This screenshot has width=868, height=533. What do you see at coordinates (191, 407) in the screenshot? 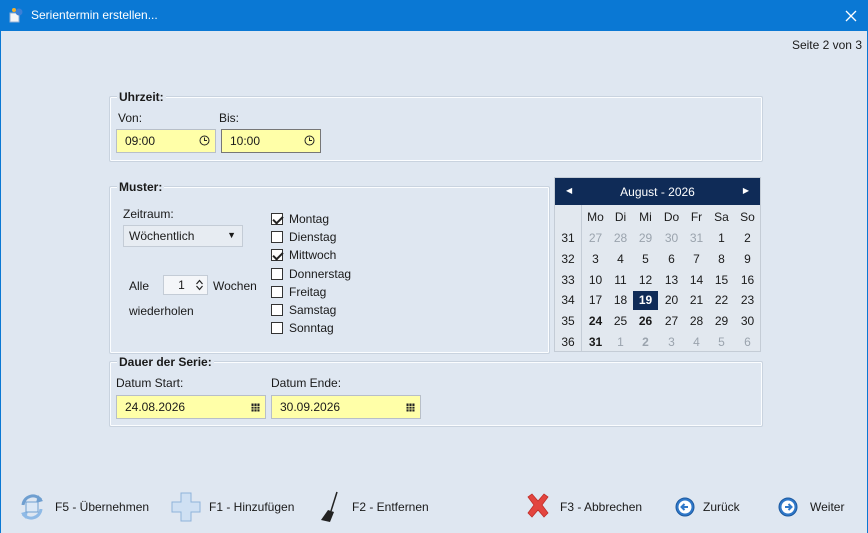
I see `start-date-field: 24.08.2026` at bounding box center [191, 407].